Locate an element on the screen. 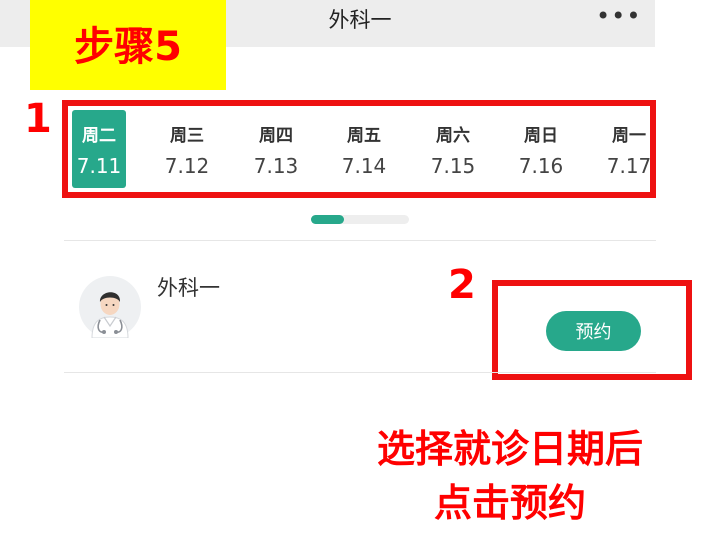 The width and height of the screenshot is (720, 547). date-item: 周二 7.11 is located at coordinates (99, 149).